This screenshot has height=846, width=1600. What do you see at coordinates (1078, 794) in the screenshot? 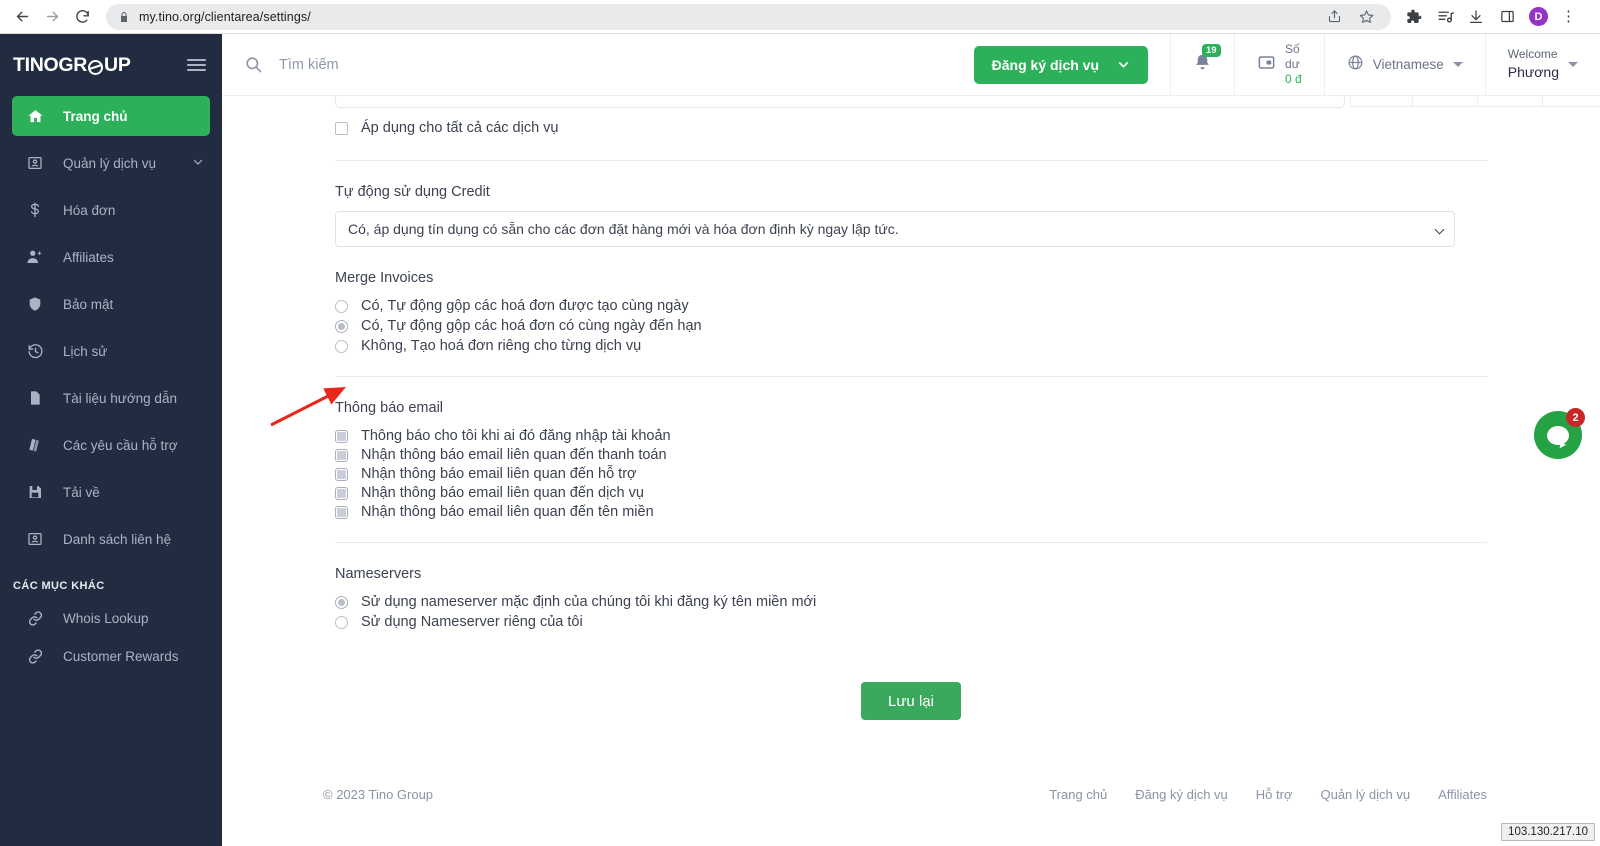
I see `footer-link-trang-chu: Trang chủ` at bounding box center [1078, 794].